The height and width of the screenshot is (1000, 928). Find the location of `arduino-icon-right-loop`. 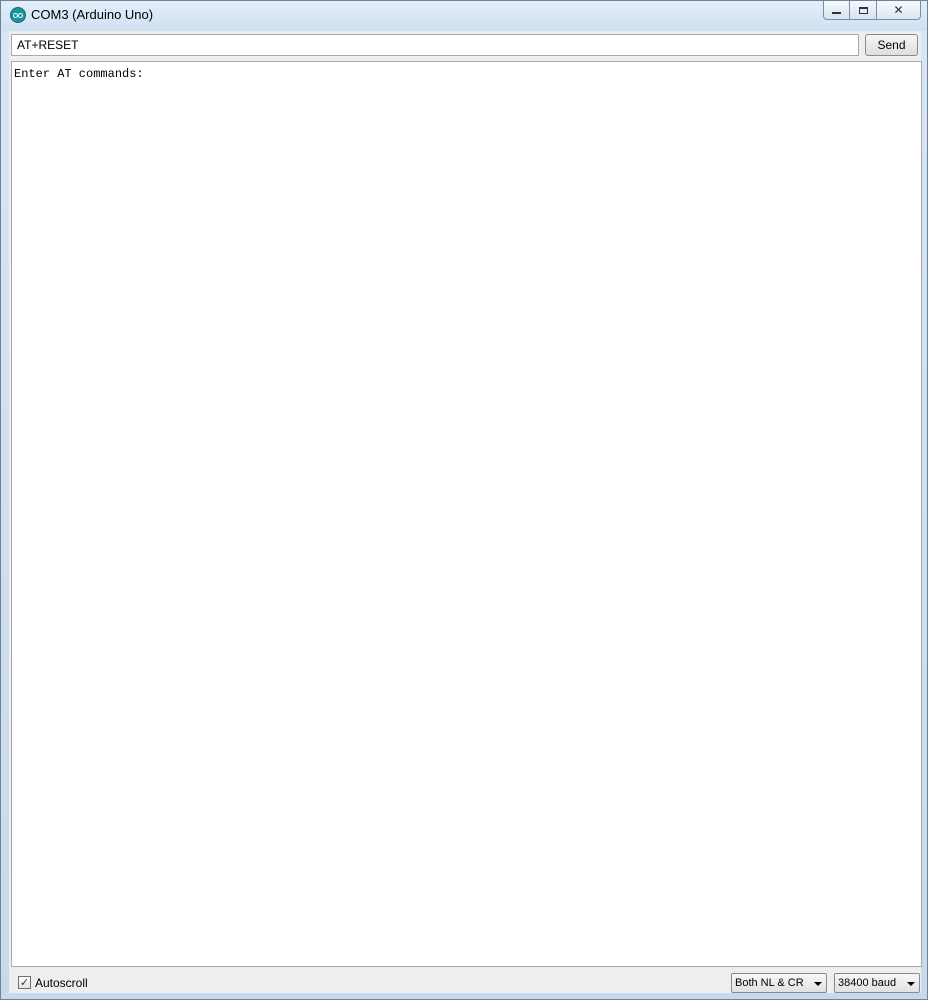

arduino-icon-right-loop is located at coordinates (20, 15).